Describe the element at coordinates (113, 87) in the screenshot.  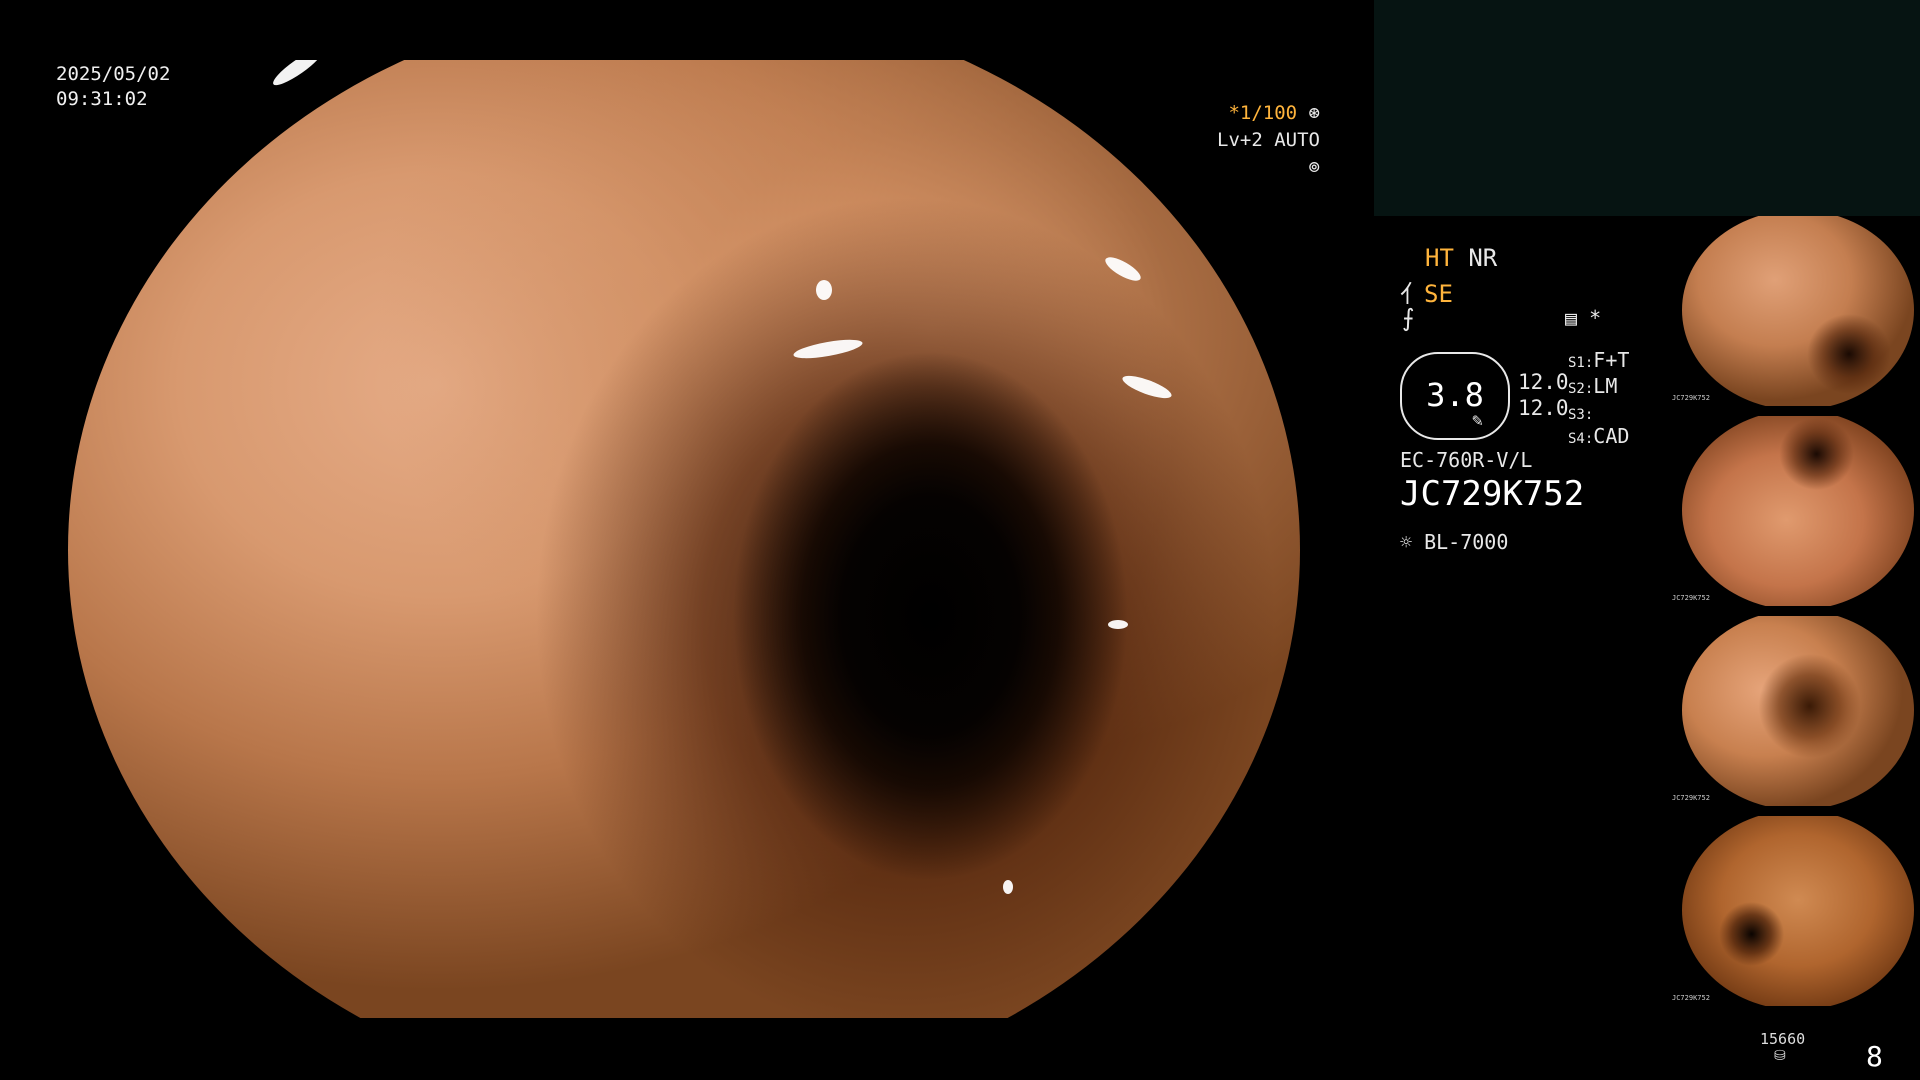
I see `date-time-display: 2025/05/02 09:31:02` at that location.